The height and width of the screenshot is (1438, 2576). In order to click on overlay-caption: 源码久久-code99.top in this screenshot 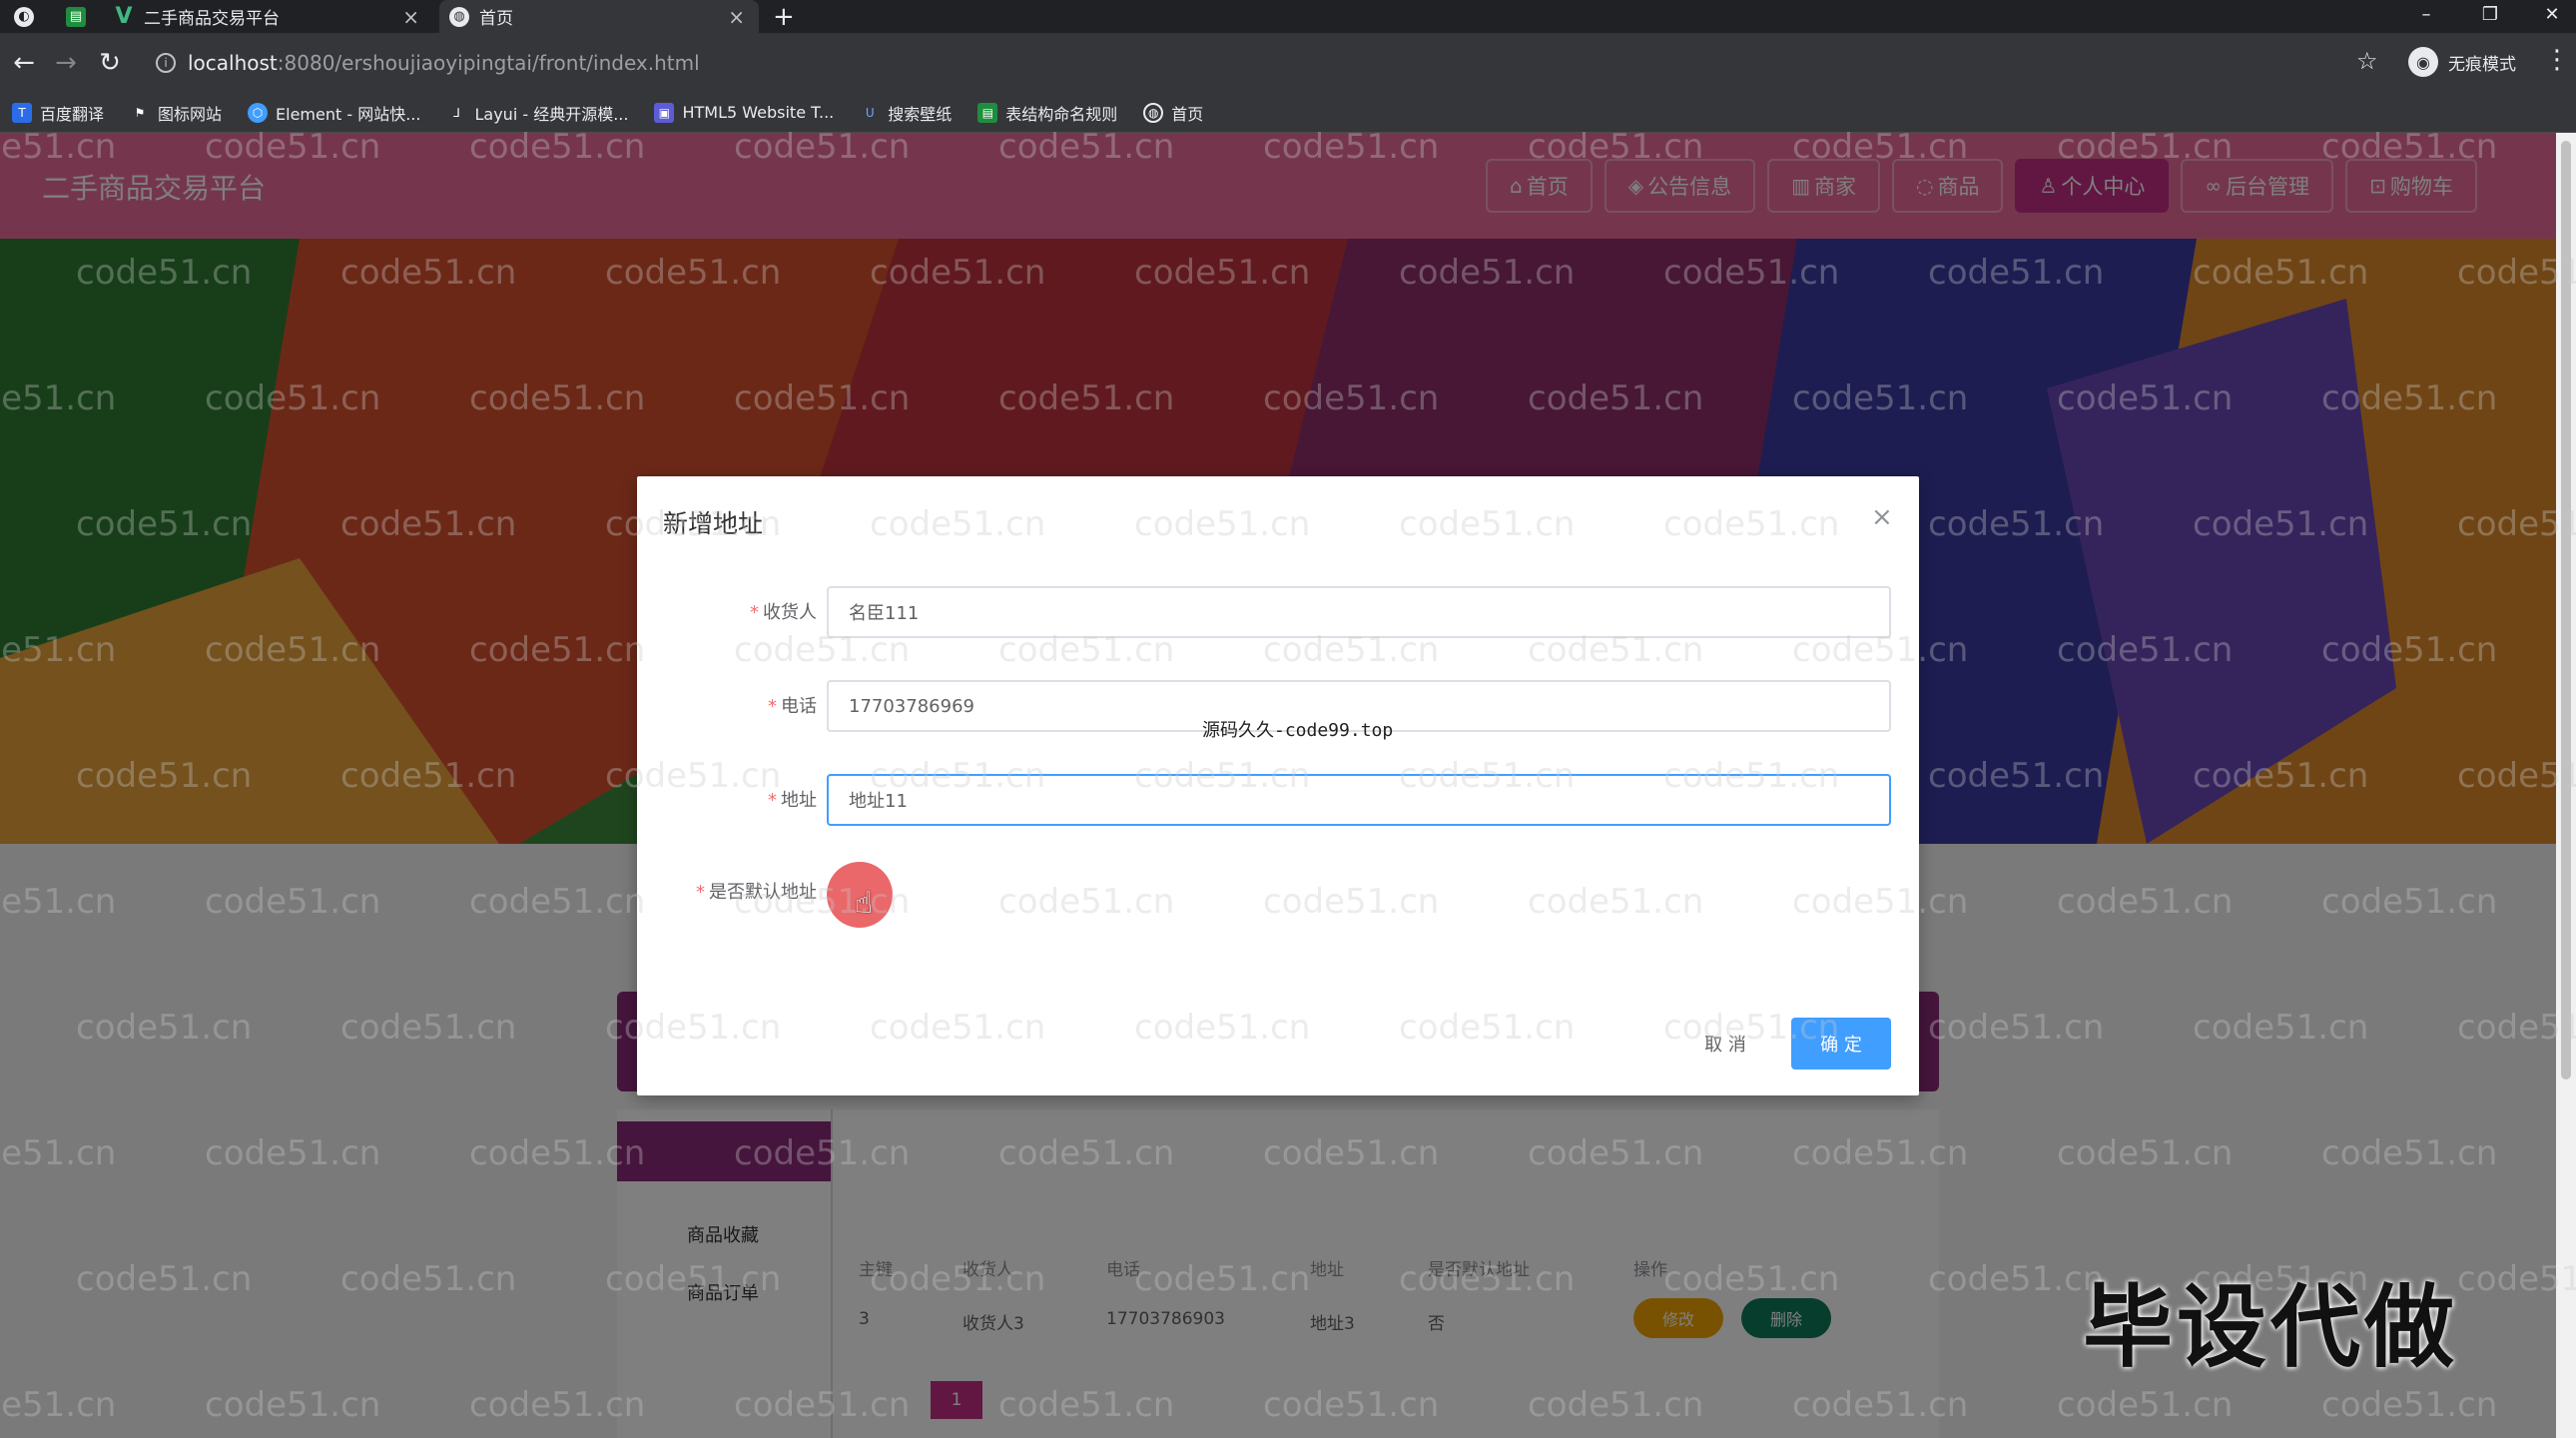, I will do `click(1298, 730)`.